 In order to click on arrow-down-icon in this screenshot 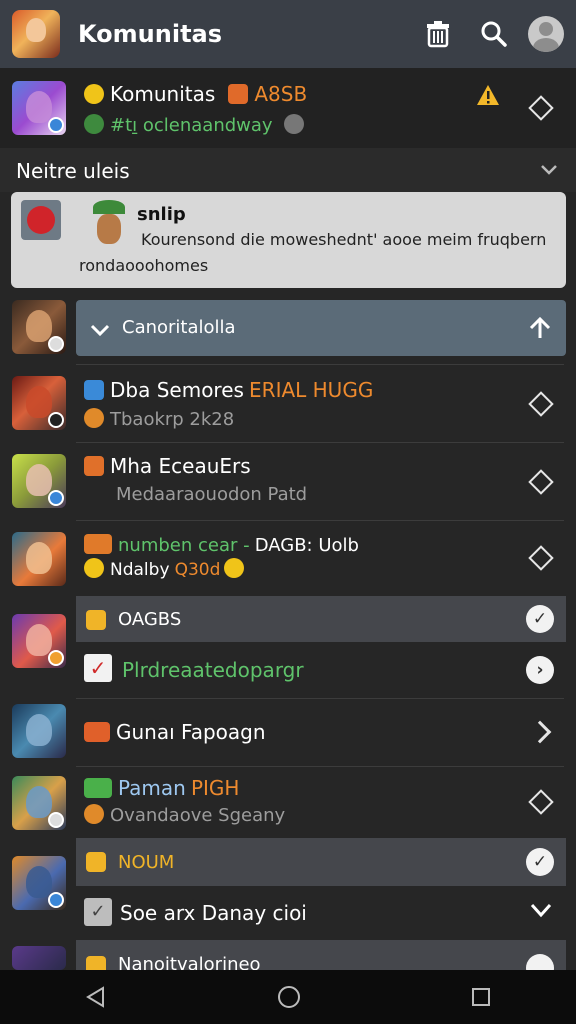, I will do `click(100, 330)`.